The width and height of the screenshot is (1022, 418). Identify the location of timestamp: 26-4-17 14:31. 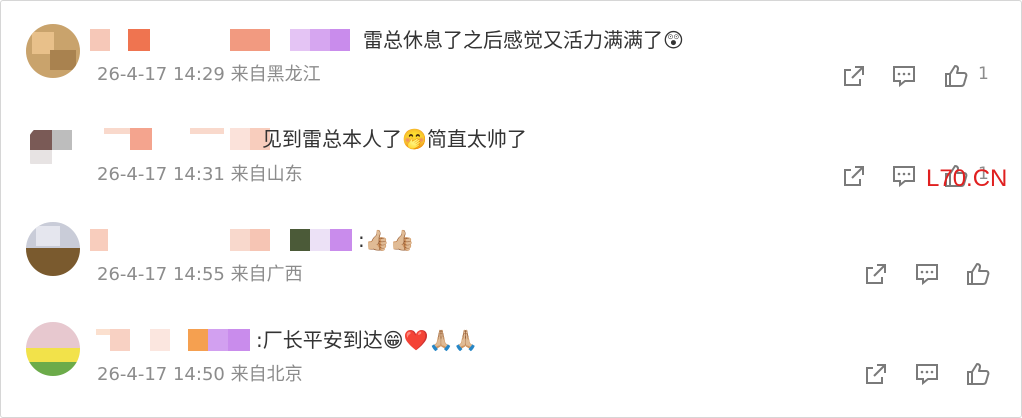
(161, 174).